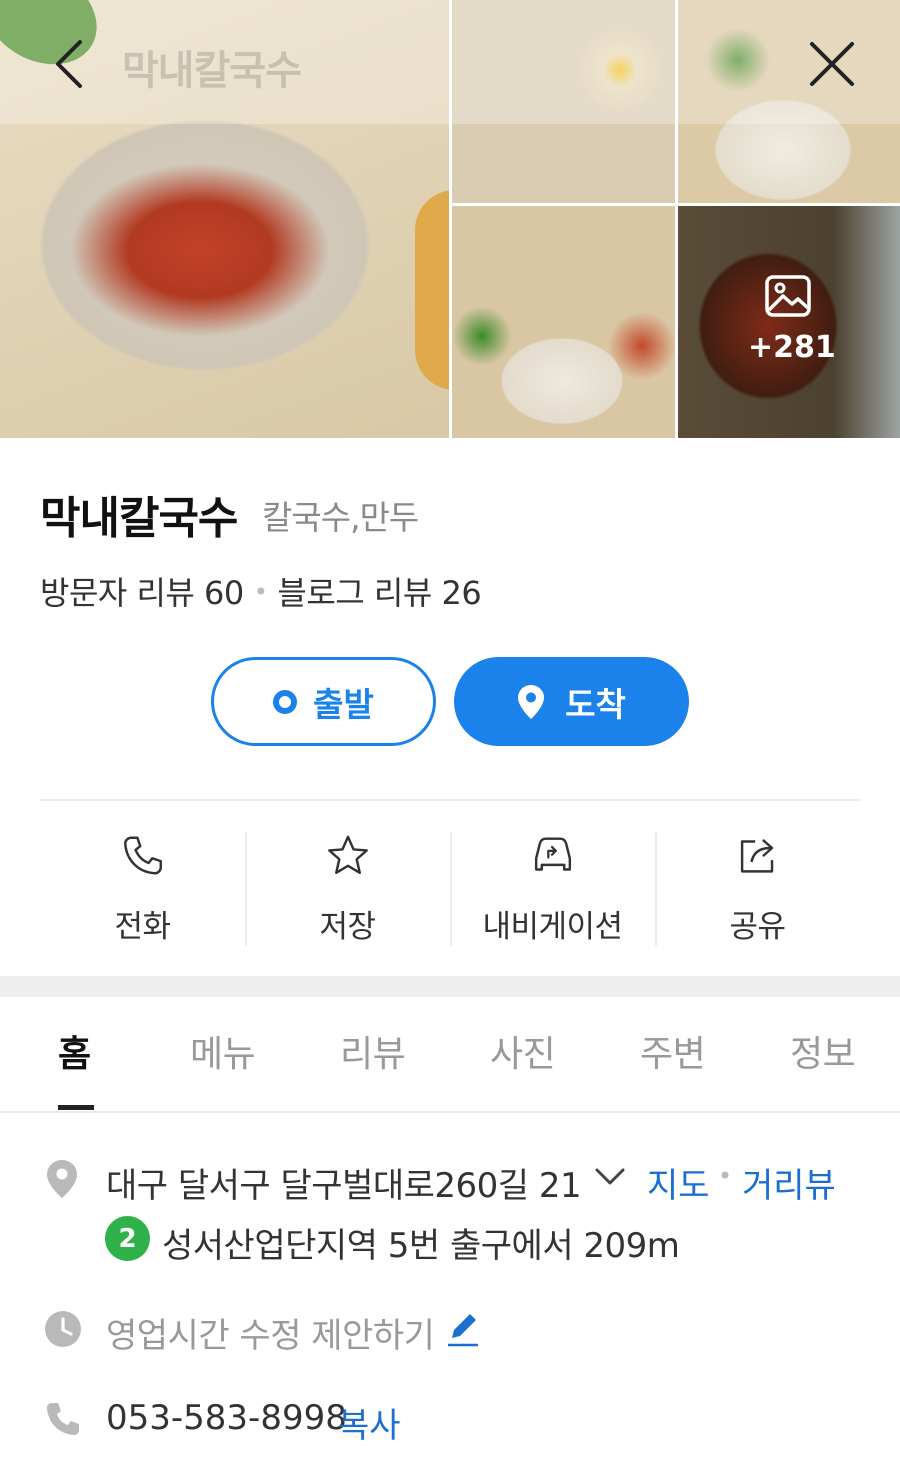 Image resolution: width=900 pixels, height=1474 pixels. What do you see at coordinates (789, 1182) in the screenshot?
I see `roadview-link: 거리뷰` at bounding box center [789, 1182].